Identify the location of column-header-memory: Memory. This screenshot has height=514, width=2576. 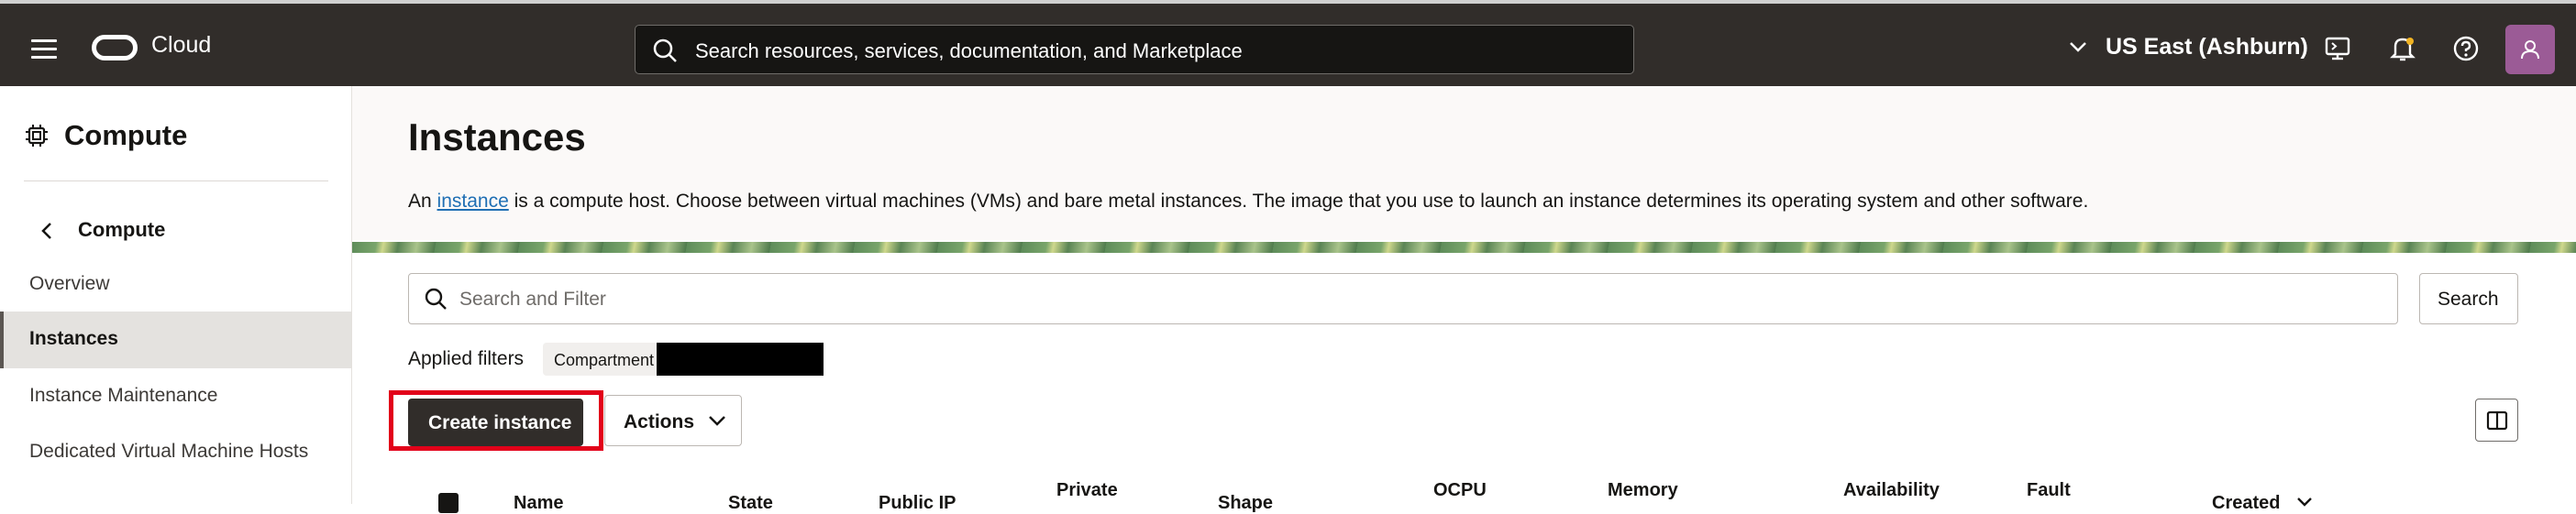
(1643, 490).